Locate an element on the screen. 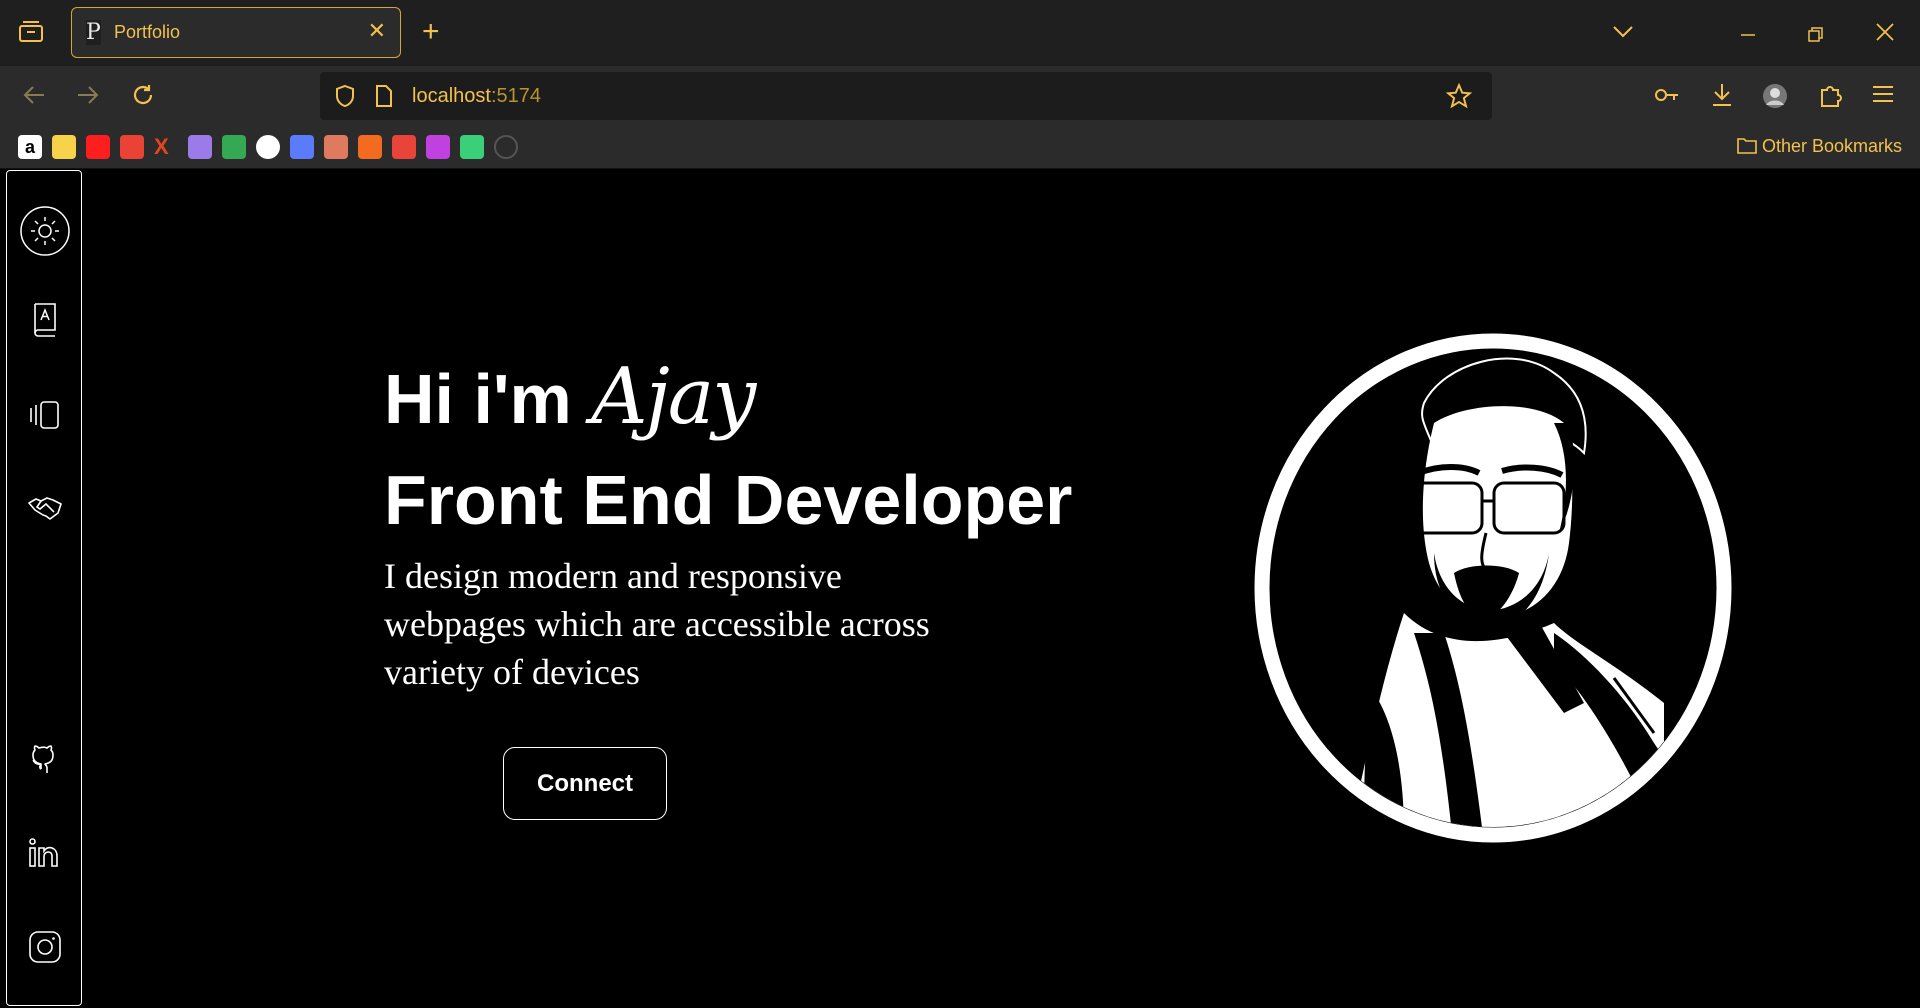 The width and height of the screenshot is (1920, 1008). other-bookmarks-label: Other Bookmarks is located at coordinates (1831, 146).